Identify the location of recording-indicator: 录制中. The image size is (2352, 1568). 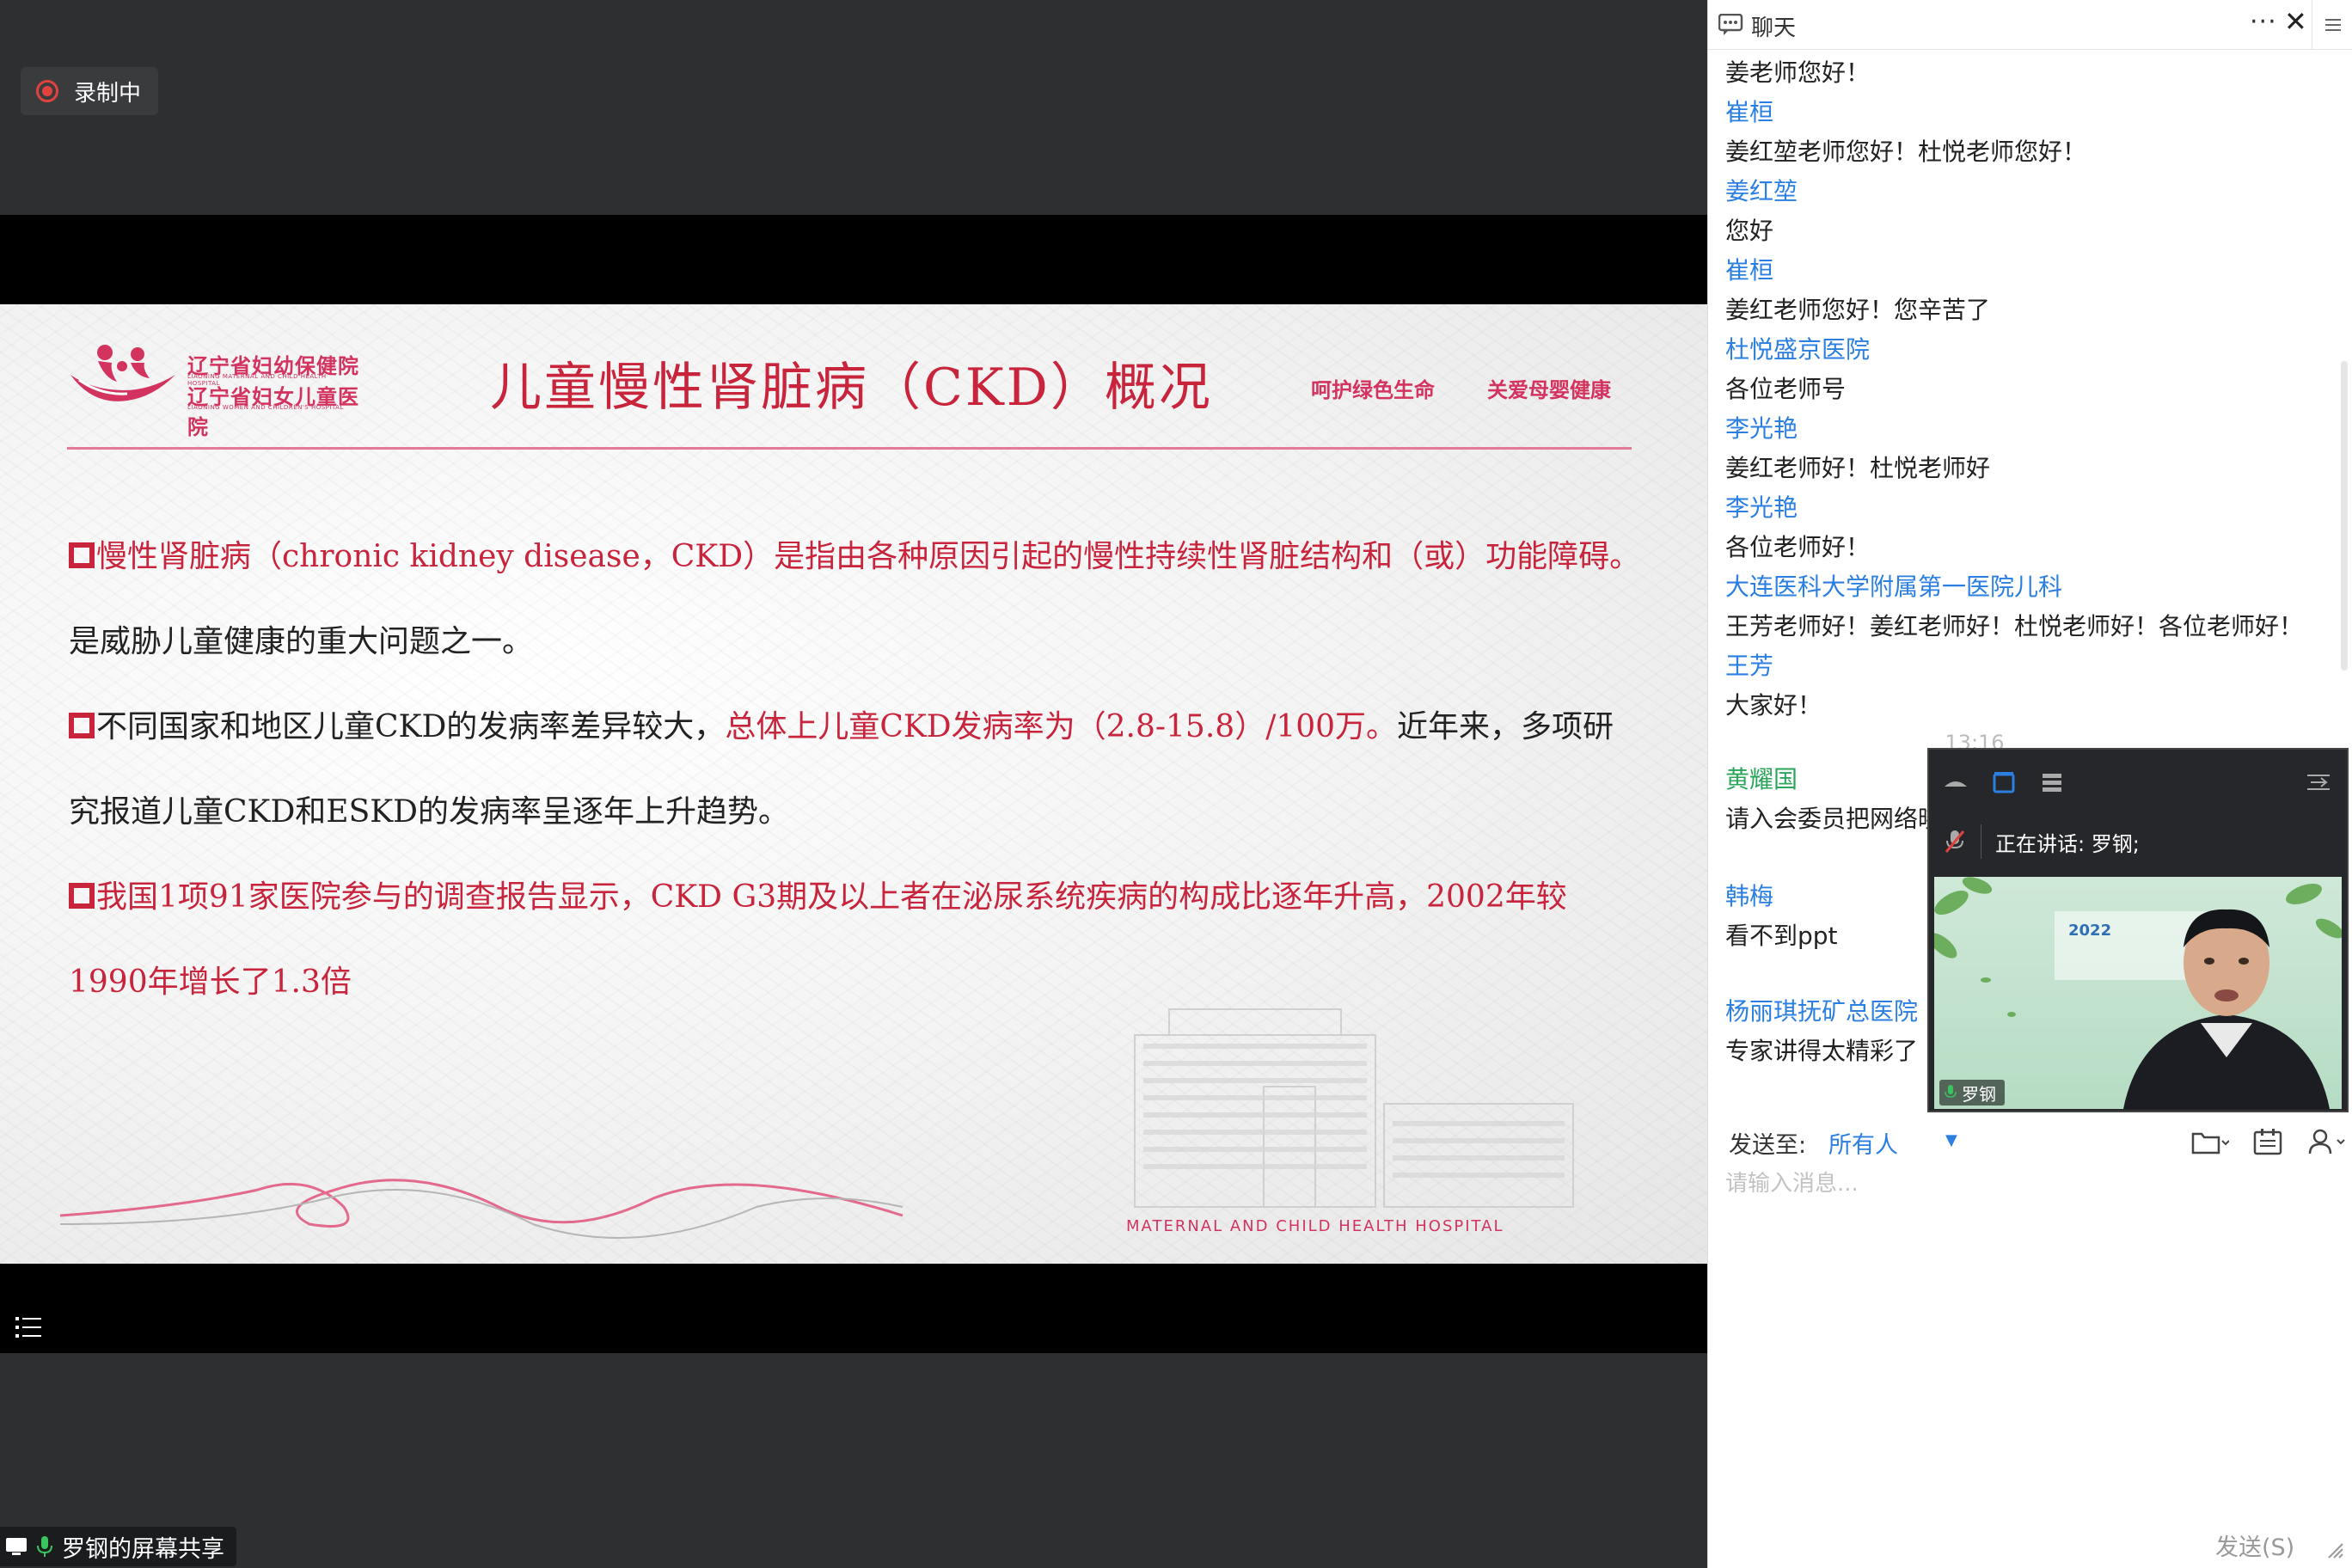
(90, 91).